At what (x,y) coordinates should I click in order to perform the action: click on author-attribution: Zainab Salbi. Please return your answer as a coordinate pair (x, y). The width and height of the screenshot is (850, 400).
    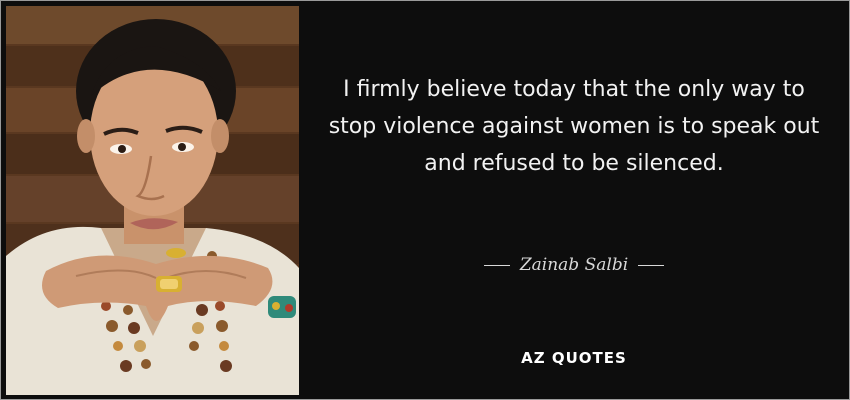
    Looking at the image, I should click on (574, 265).